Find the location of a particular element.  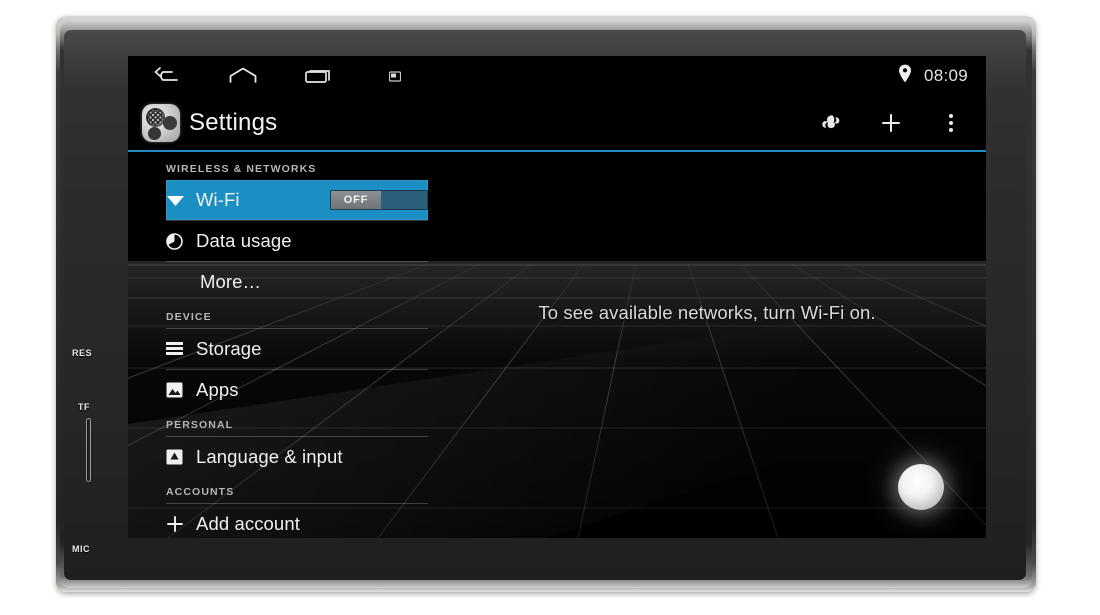

wifi-toggle: OFF is located at coordinates (379, 200).